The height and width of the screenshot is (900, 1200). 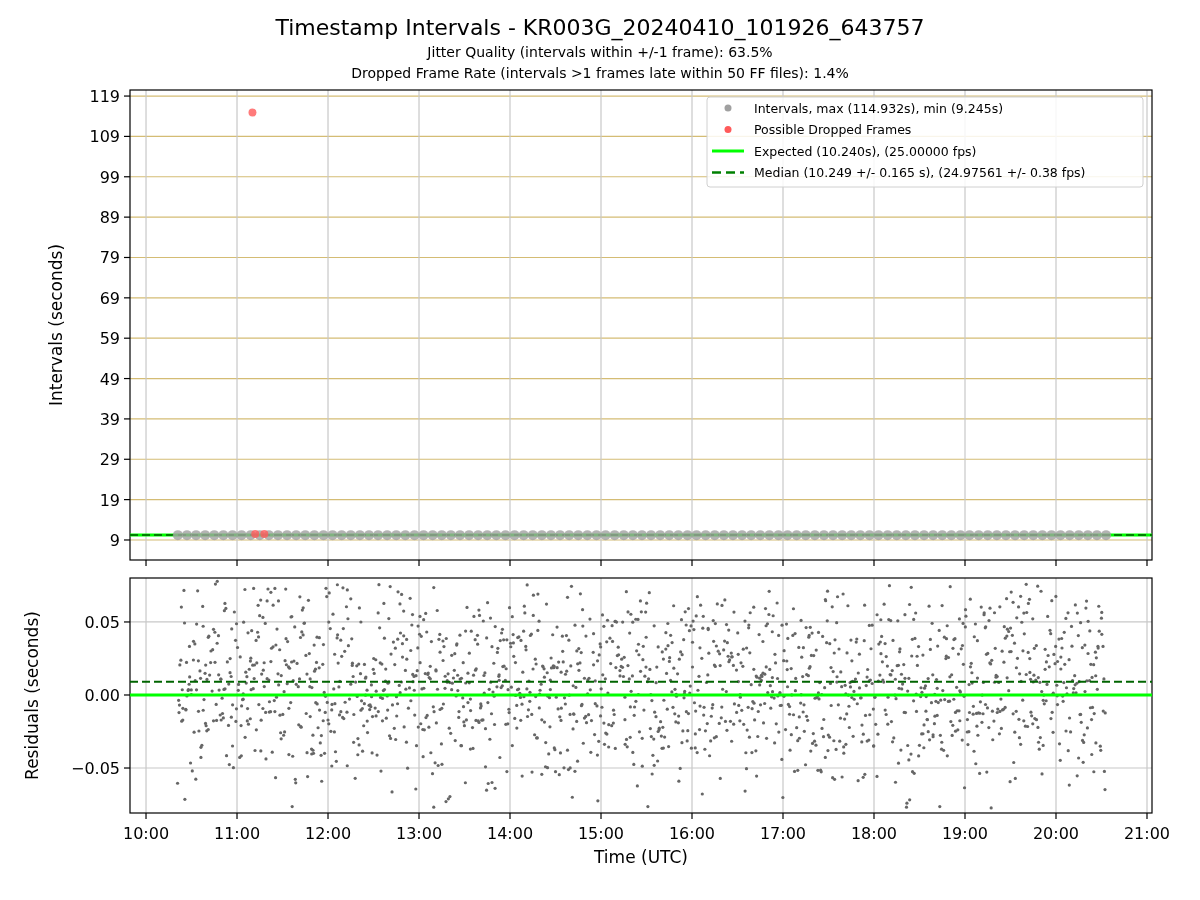 What do you see at coordinates (692, 833) in the screenshot?
I see `x-tick-label: 16:00` at bounding box center [692, 833].